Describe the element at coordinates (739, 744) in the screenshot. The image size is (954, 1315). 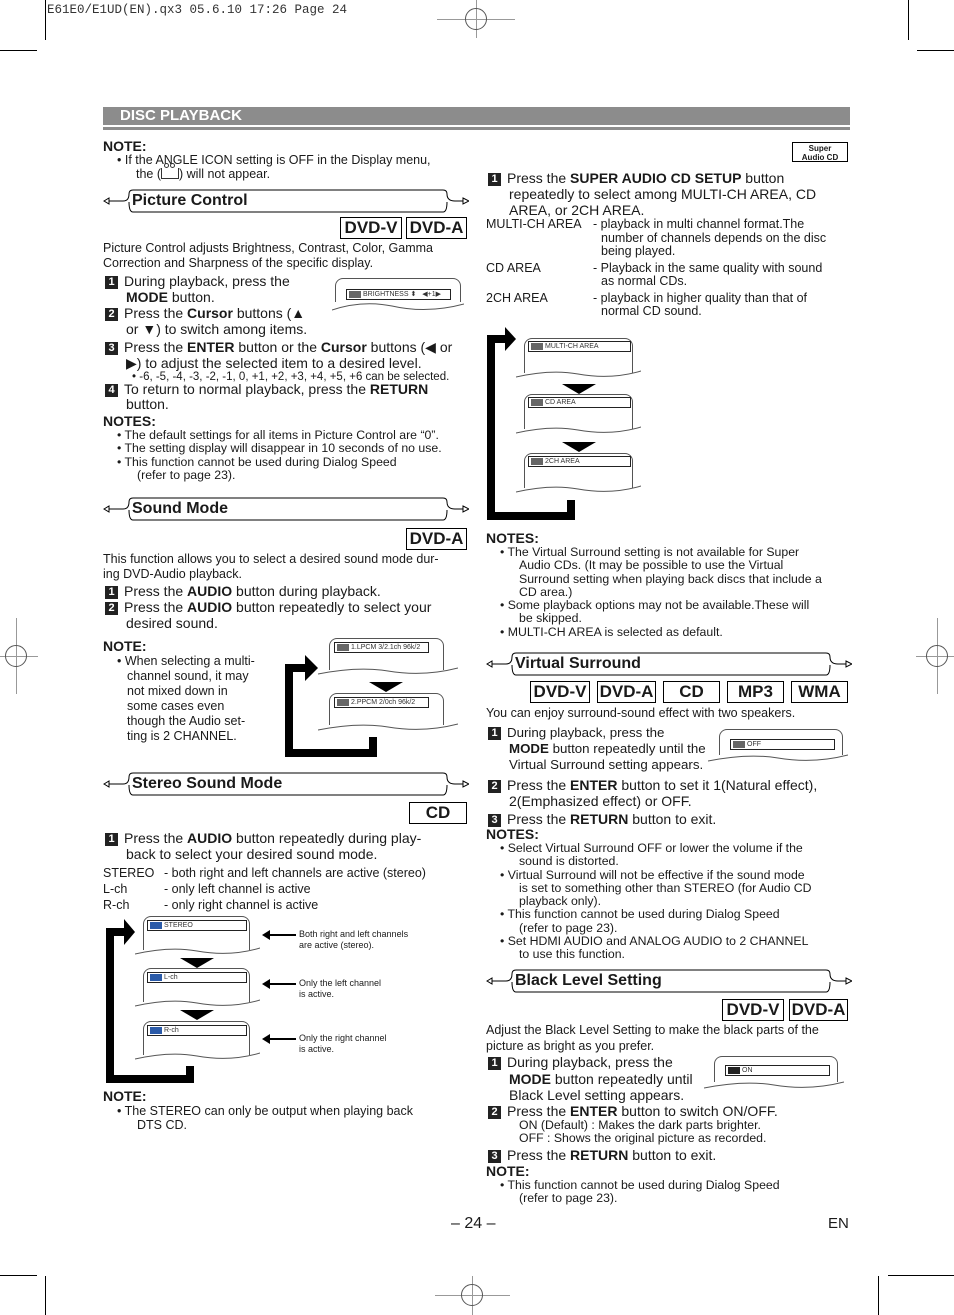
I see `surround-icon` at that location.